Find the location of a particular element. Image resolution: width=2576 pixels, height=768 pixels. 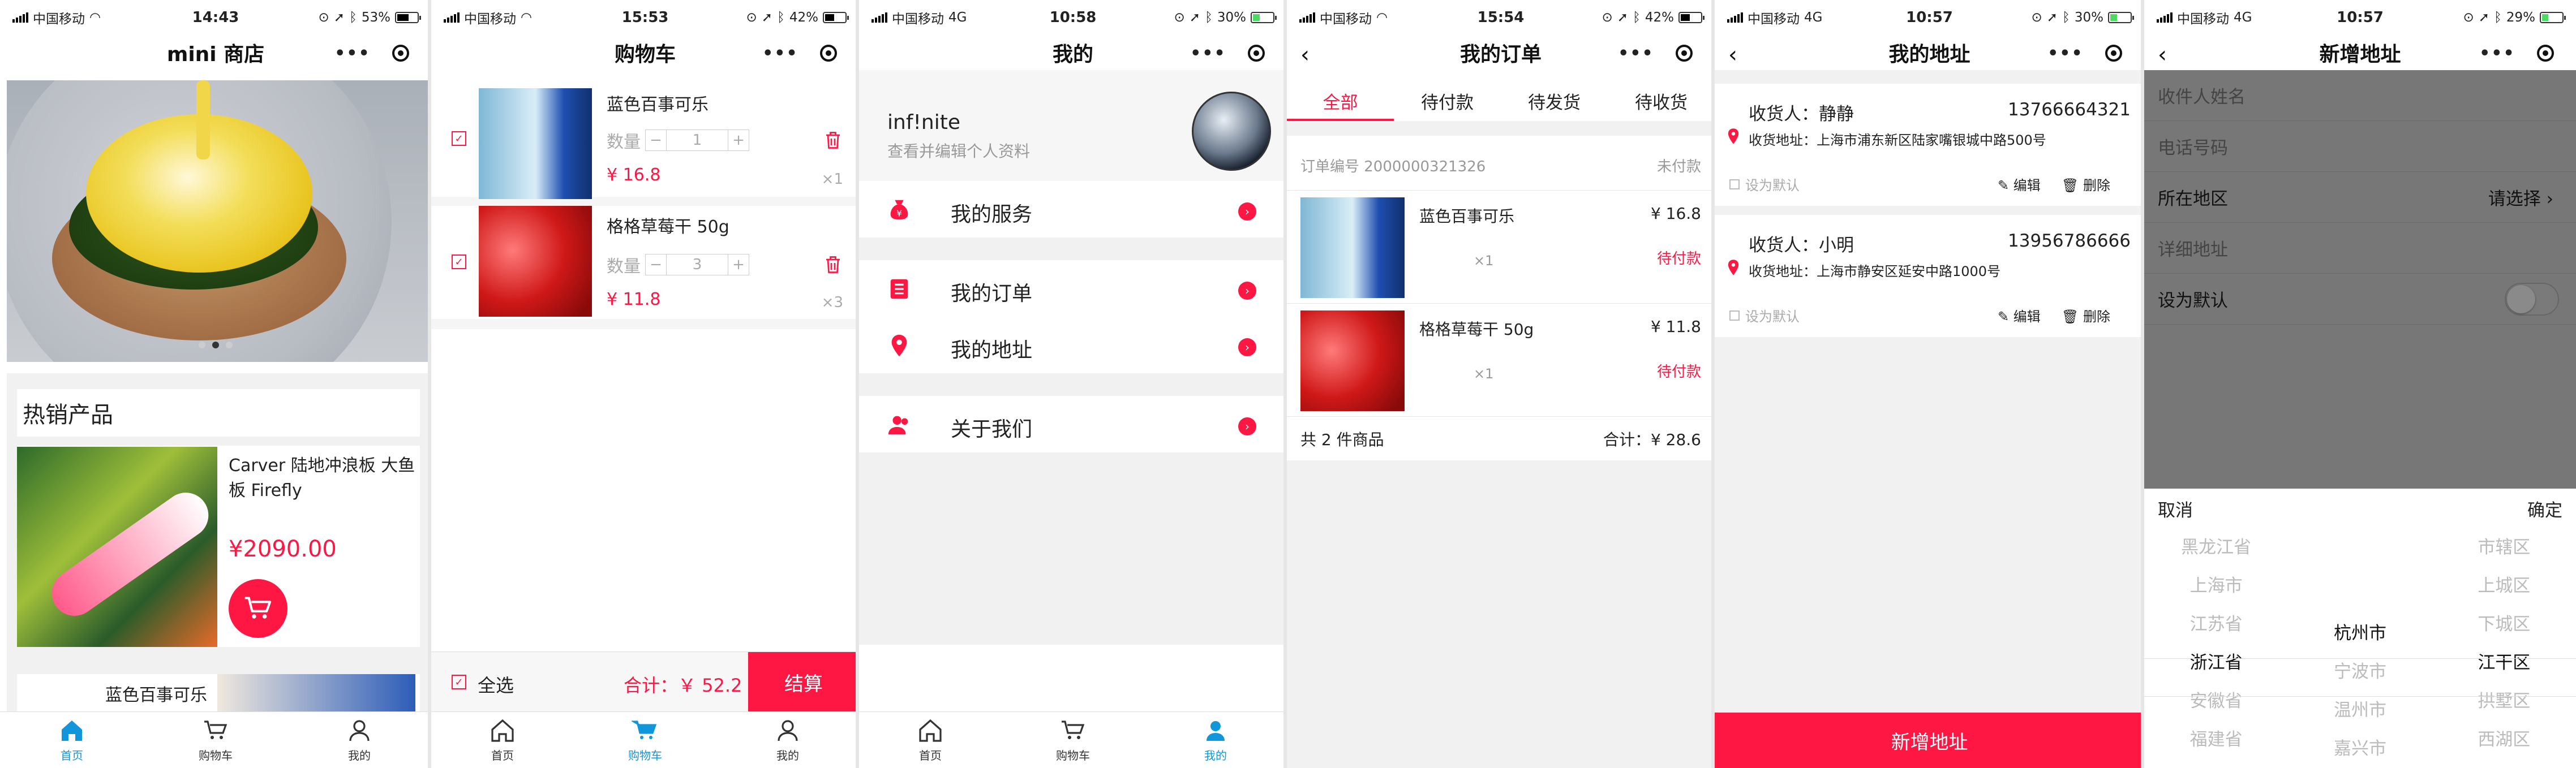

district-option: 西湖区 is located at coordinates (2504, 739).